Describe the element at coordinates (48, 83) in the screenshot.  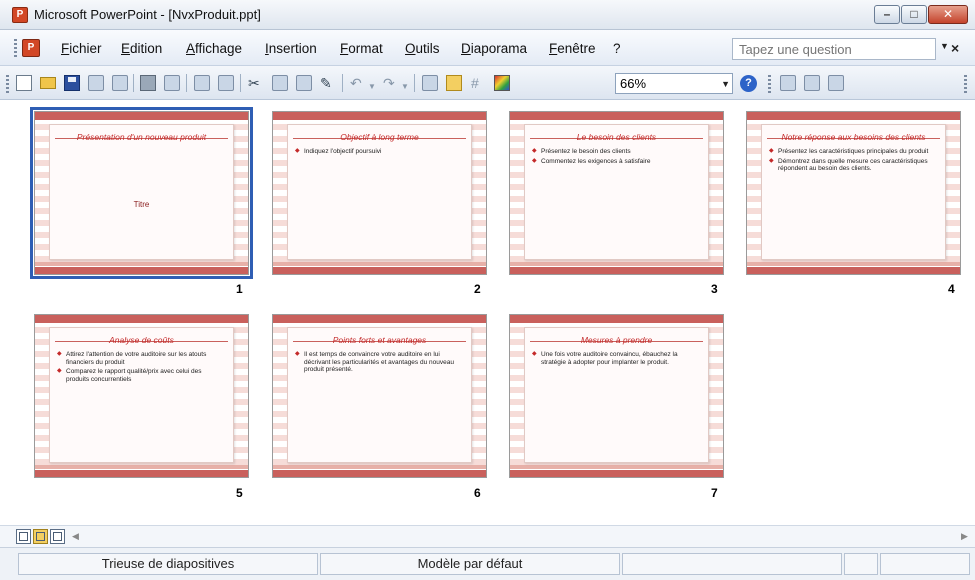
I see `open-folder-icon` at that location.